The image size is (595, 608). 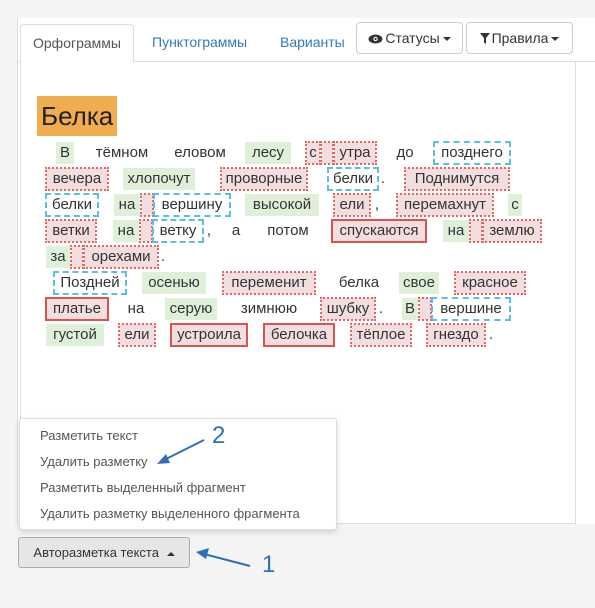 I want to click on word: орехами, so click(x=121, y=257).